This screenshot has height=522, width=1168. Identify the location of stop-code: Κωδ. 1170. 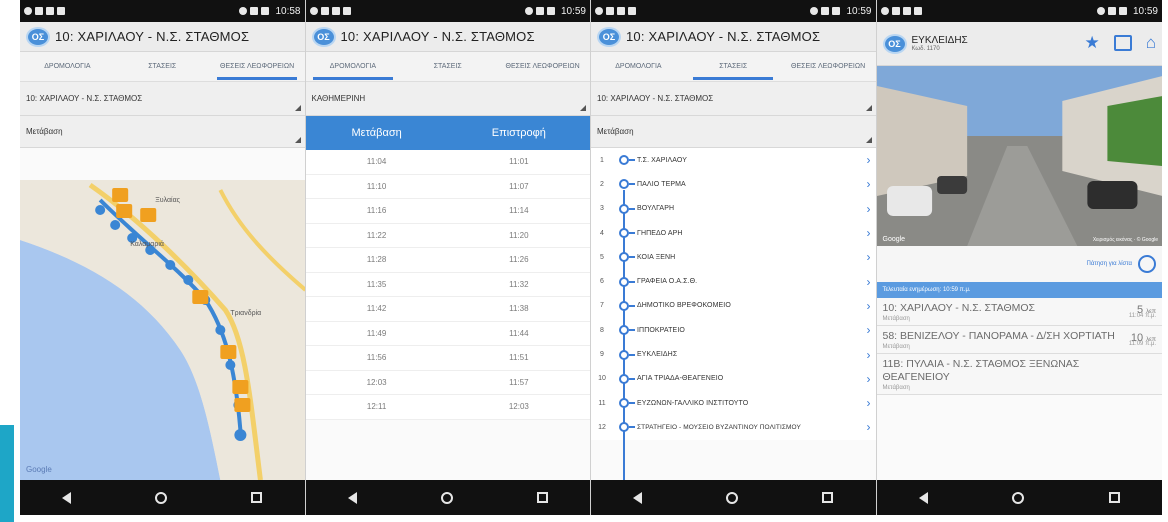
(925, 49).